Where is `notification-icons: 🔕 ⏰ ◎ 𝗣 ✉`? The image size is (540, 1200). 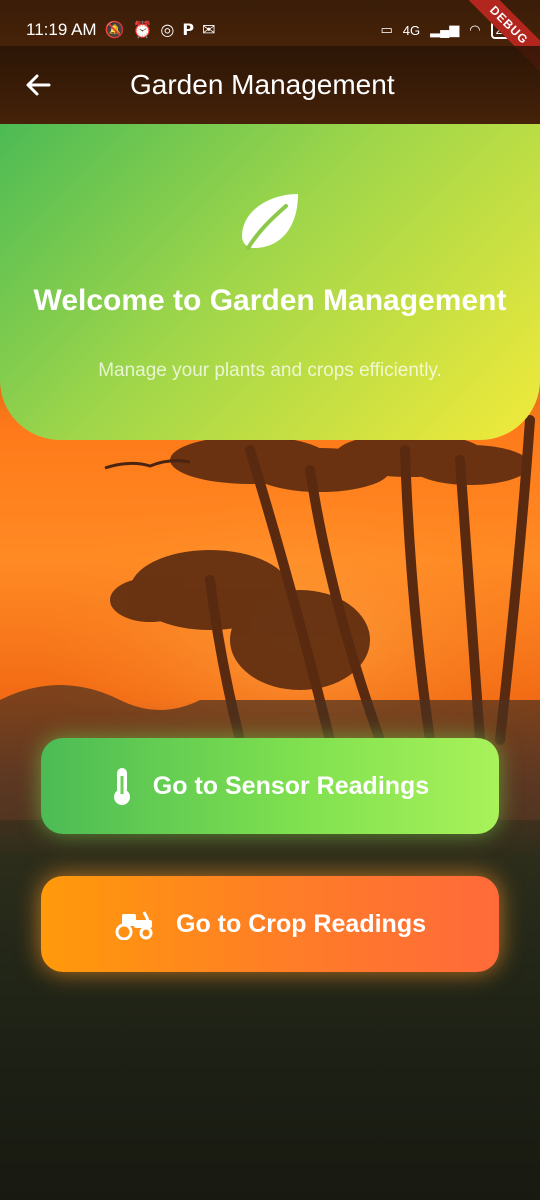
notification-icons: 🔕 ⏰ ◎ 𝗣 ✉ is located at coordinates (160, 30).